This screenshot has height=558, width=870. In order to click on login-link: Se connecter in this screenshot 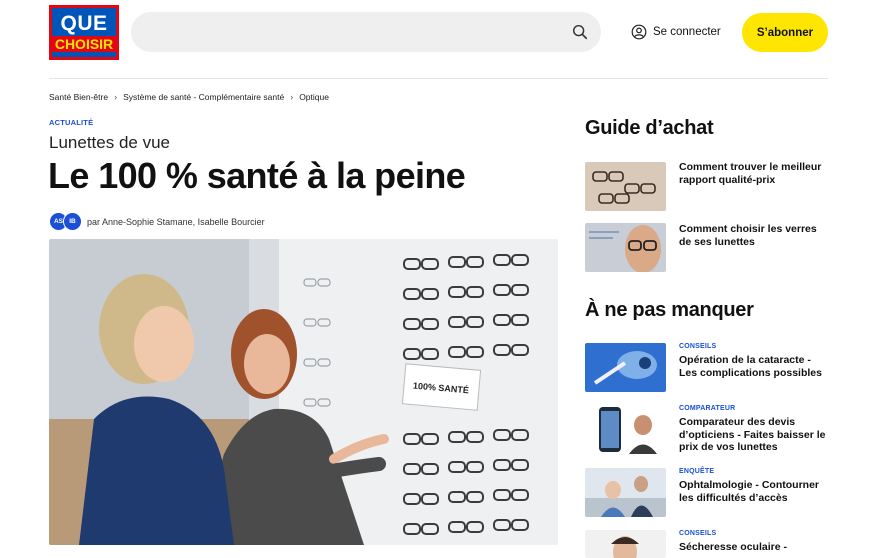, I will do `click(676, 32)`.